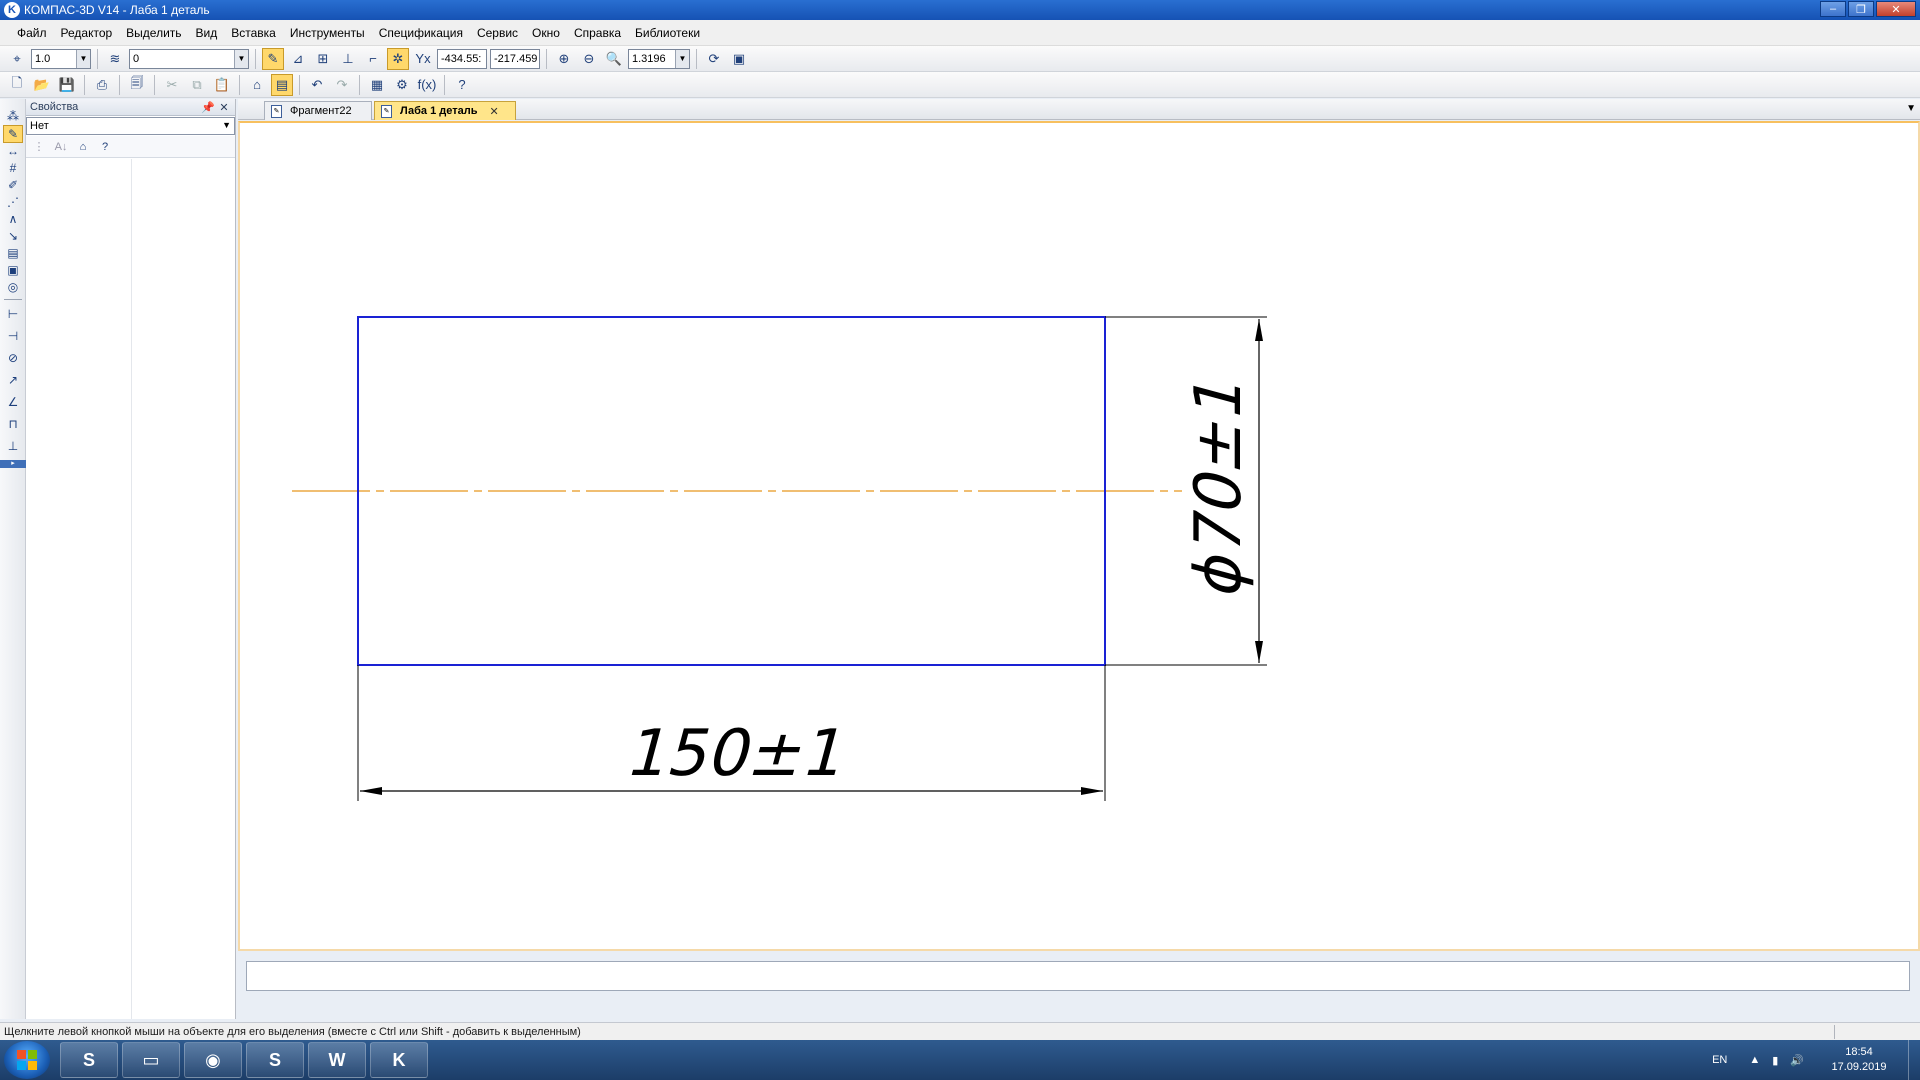 The height and width of the screenshot is (1080, 1920). Describe the element at coordinates (27, 1060) in the screenshot. I see `start-button` at that location.